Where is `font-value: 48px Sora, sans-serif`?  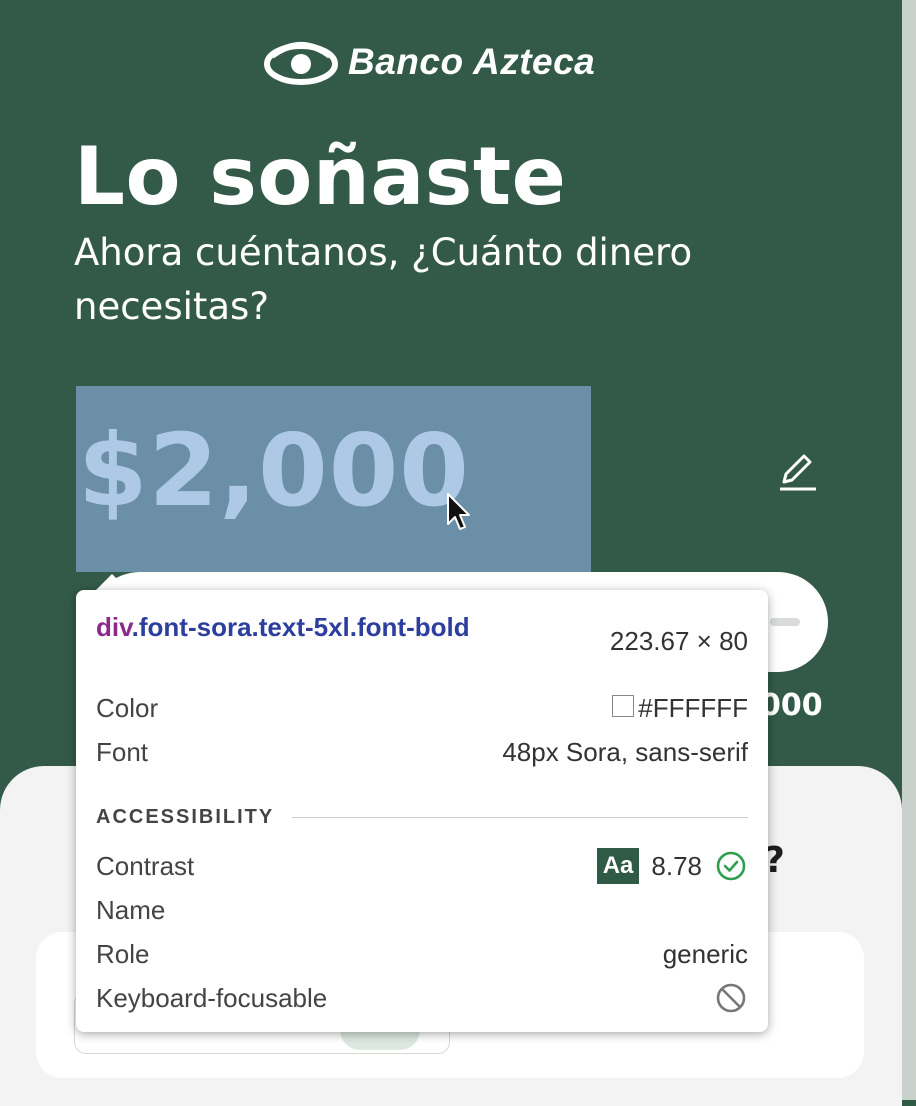 font-value: 48px Sora, sans-serif is located at coordinates (625, 751).